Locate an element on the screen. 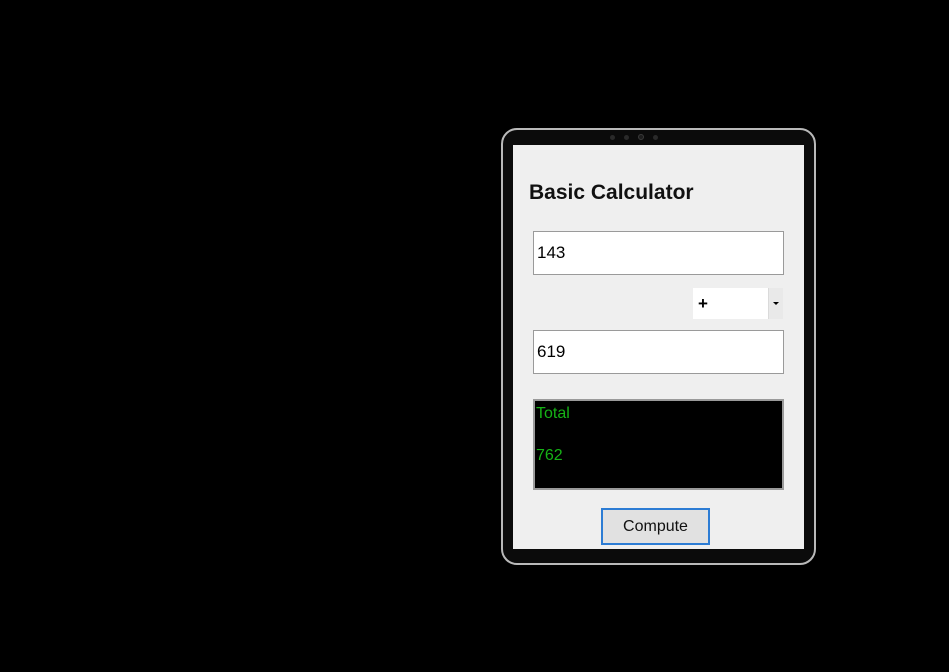  chevron-down-icon is located at coordinates (776, 303).